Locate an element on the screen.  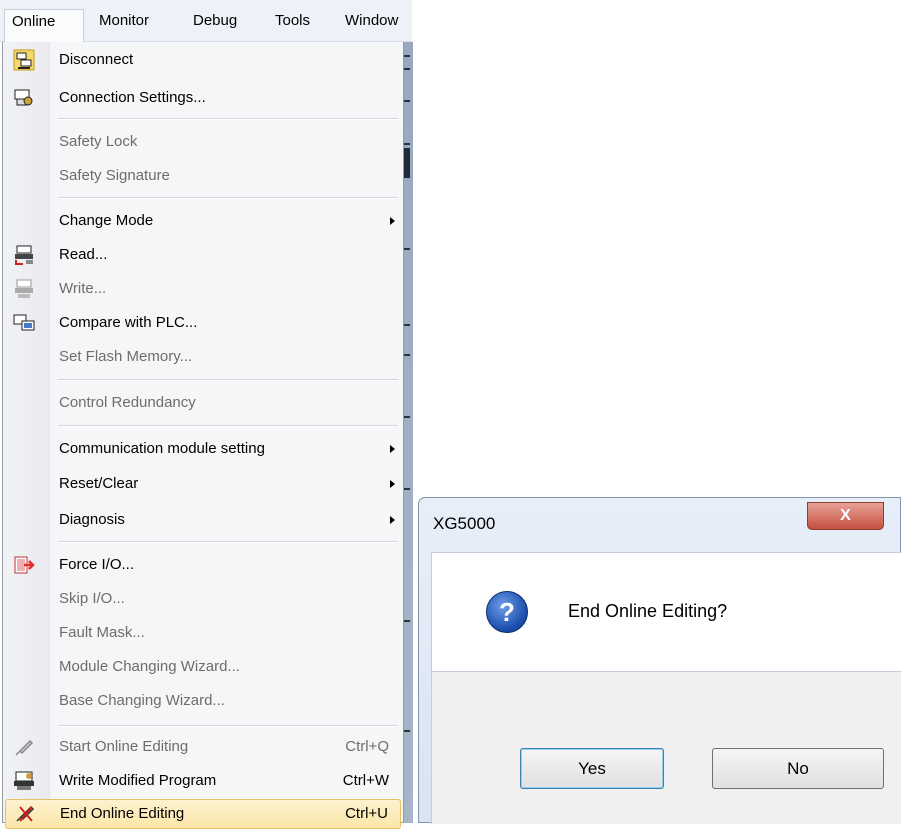
yes-button-label: Yes is located at coordinates (592, 768).